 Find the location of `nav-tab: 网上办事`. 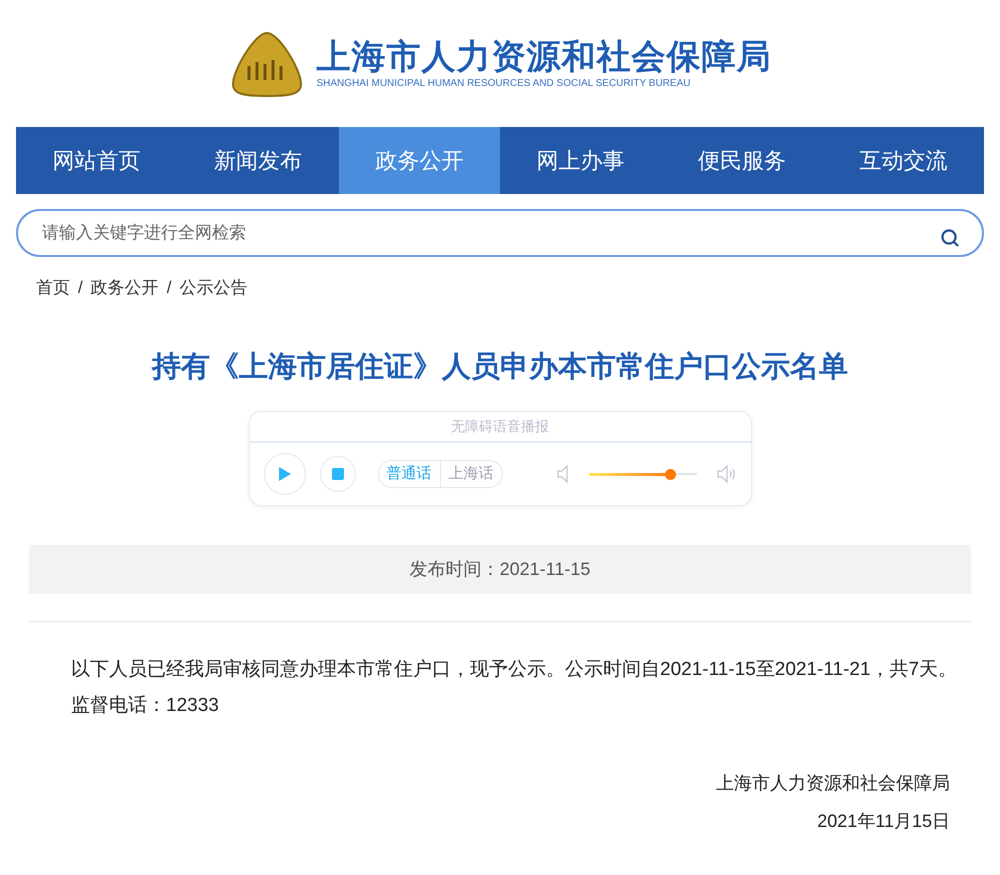

nav-tab: 网上办事 is located at coordinates (581, 160).